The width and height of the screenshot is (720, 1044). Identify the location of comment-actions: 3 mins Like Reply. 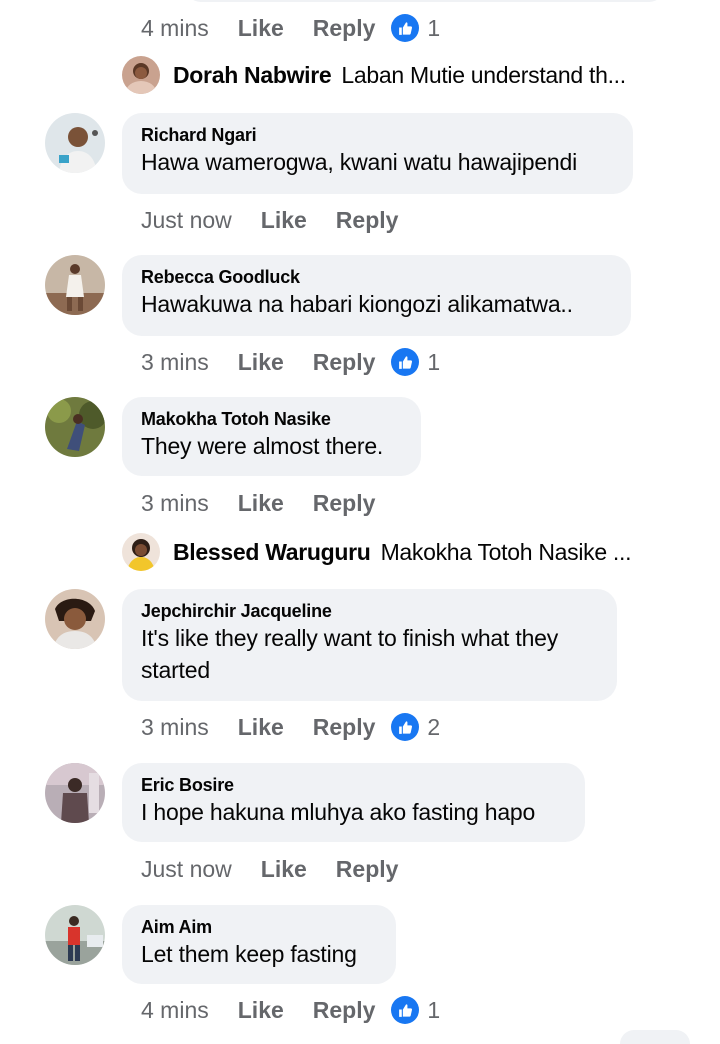
(266, 503).